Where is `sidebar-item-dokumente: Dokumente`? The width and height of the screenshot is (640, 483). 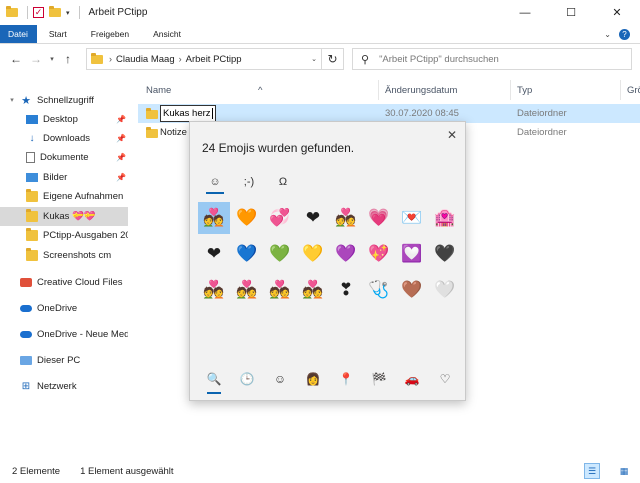
sidebar-item-dokumente: Dokumente is located at coordinates (77, 157).